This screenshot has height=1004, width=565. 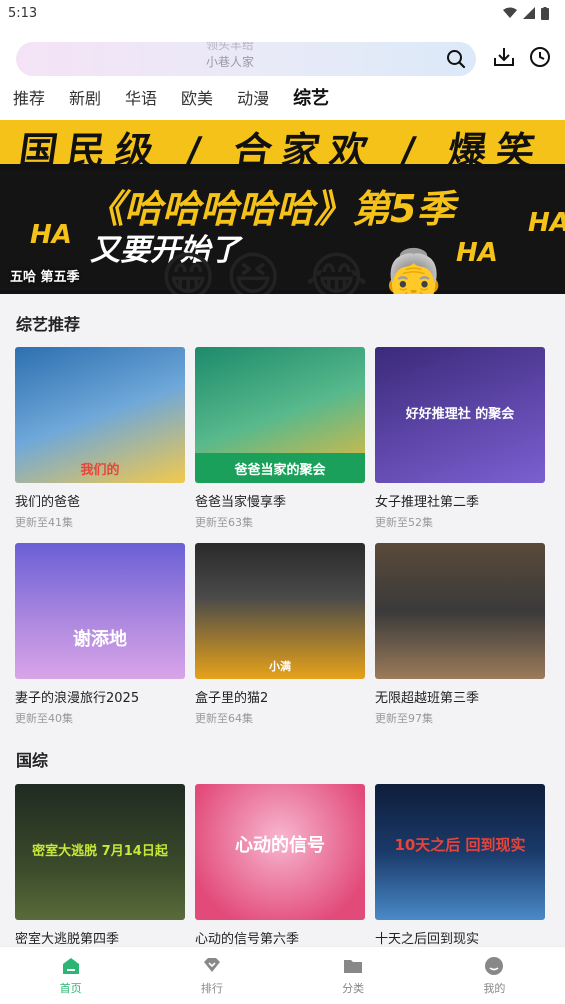 I want to click on nav-ranking-label: 排行, so click(x=211, y=988).